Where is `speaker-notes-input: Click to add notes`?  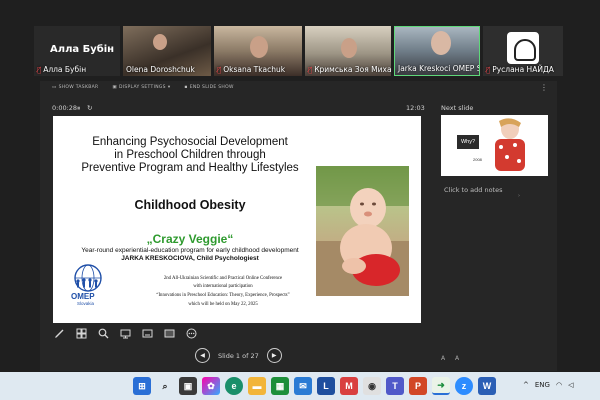 speaker-notes-input: Click to add notes is located at coordinates (473, 190).